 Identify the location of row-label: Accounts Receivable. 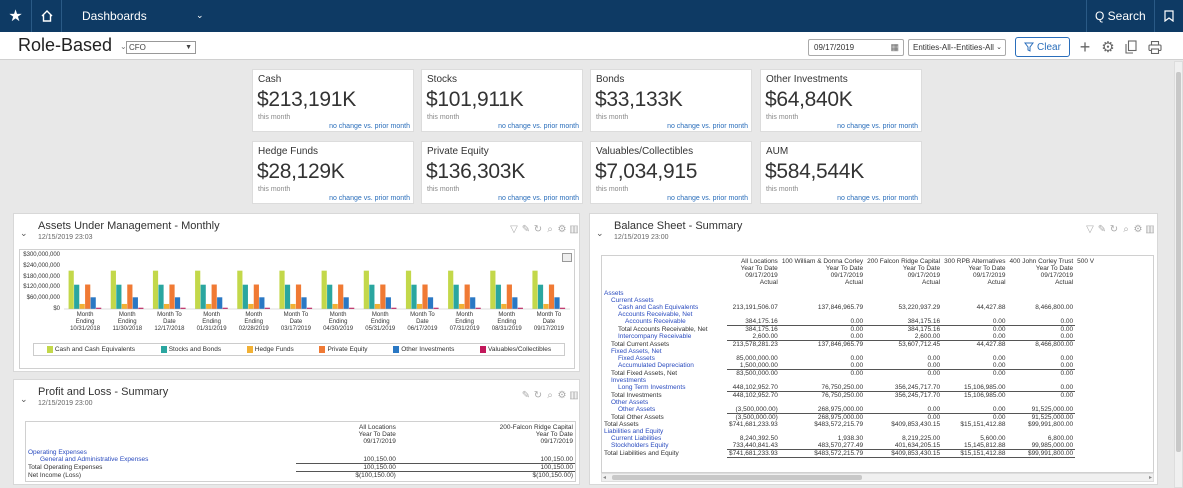
(664, 322).